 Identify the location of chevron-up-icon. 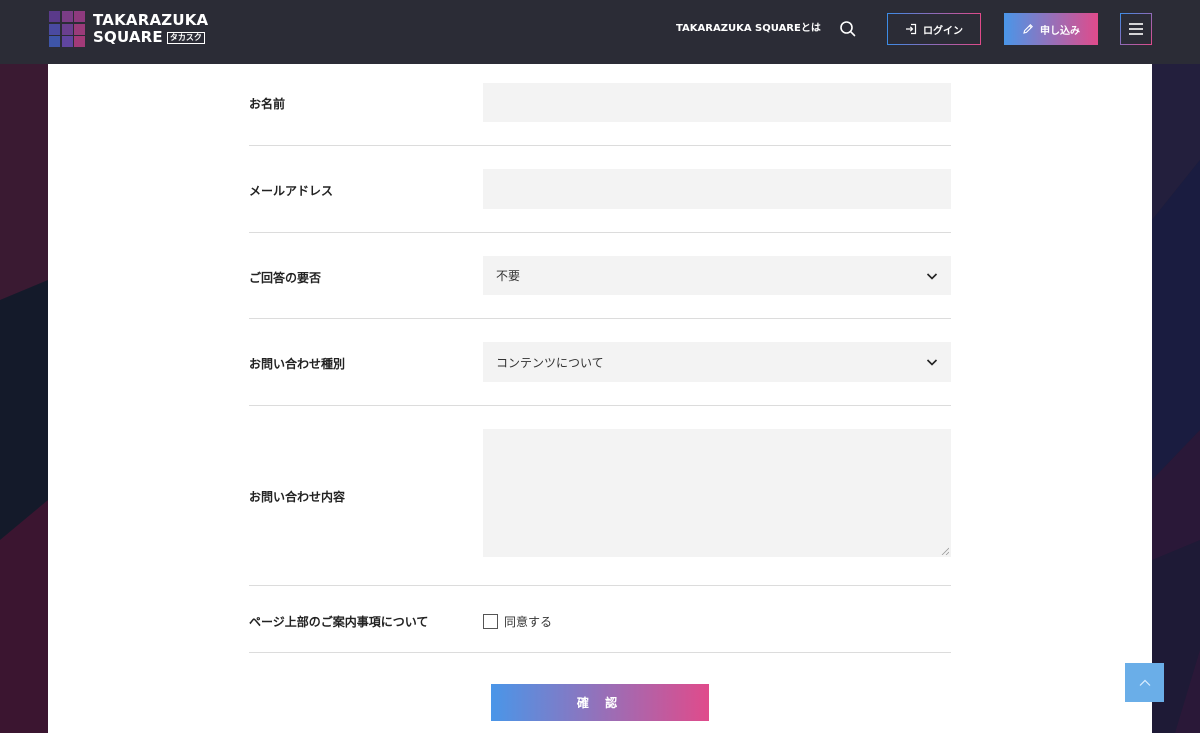
(1144, 682).